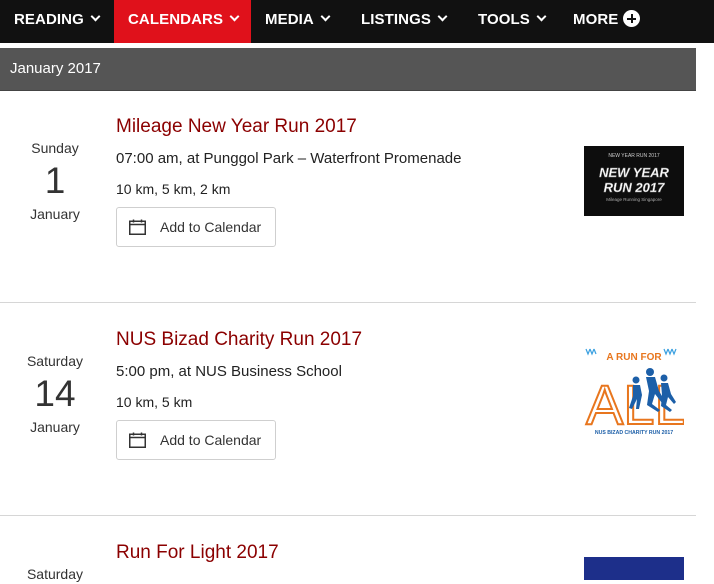  Describe the element at coordinates (504, 19) in the screenshot. I see `nav-tools-label: TOOLS` at that location.